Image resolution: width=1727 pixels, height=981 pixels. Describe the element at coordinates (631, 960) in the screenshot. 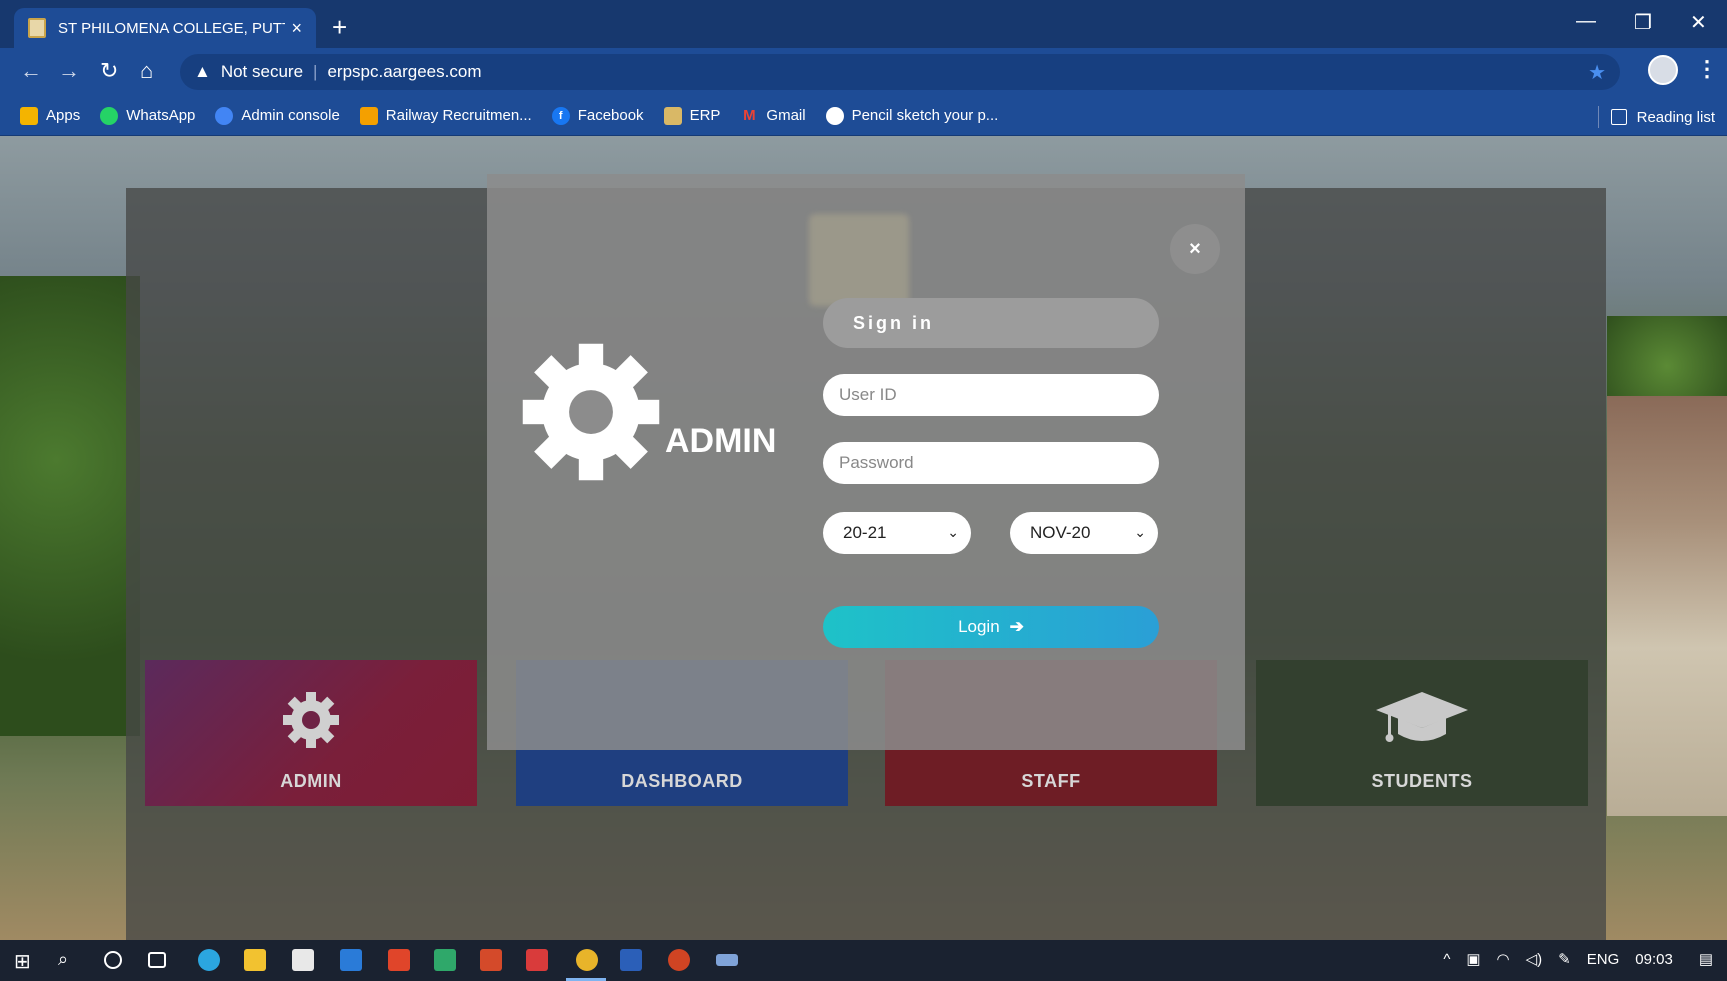

I see `word-icon` at that location.